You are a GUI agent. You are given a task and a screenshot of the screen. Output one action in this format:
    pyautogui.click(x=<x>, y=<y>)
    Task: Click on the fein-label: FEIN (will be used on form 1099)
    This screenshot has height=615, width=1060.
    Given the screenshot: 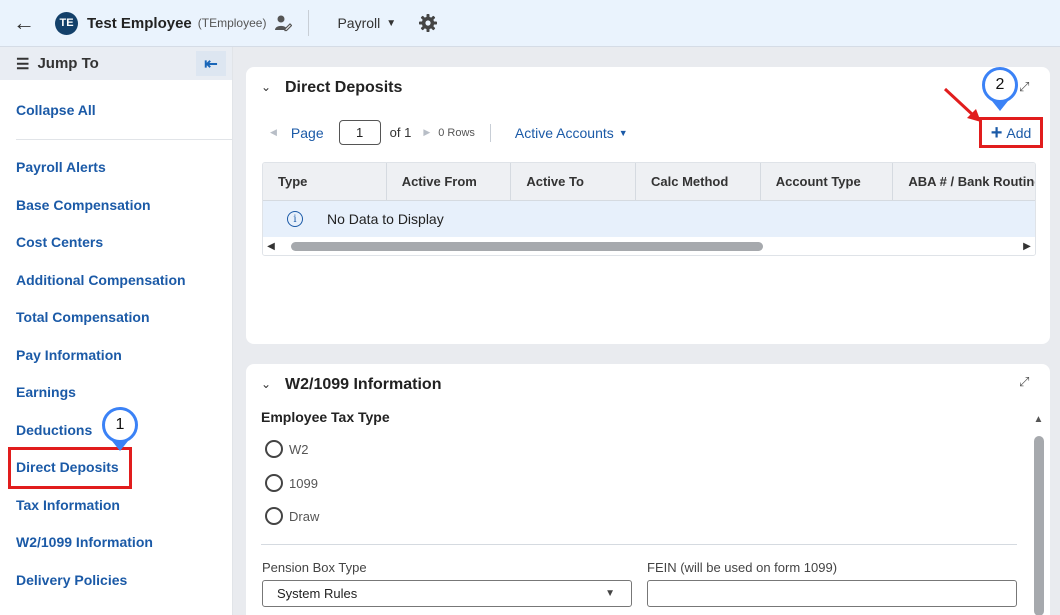 What is the action you would take?
    pyautogui.click(x=742, y=567)
    